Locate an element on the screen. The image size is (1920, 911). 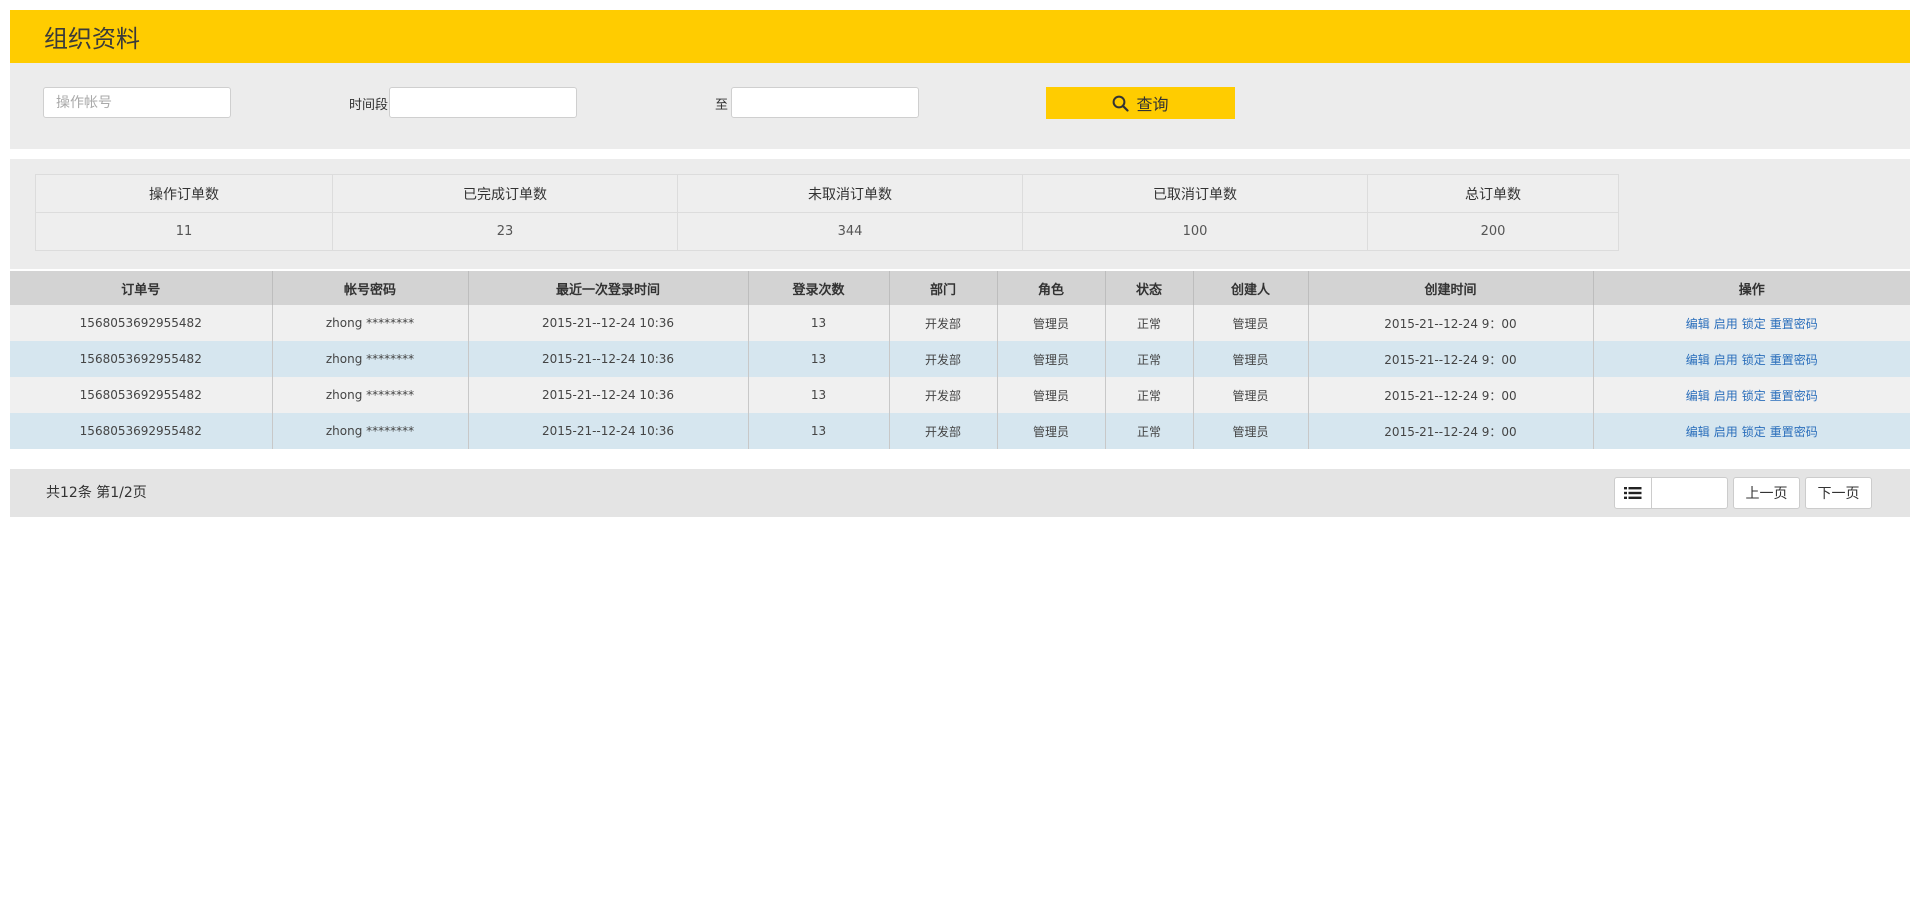
column-header: 登录次数 is located at coordinates (819, 288).